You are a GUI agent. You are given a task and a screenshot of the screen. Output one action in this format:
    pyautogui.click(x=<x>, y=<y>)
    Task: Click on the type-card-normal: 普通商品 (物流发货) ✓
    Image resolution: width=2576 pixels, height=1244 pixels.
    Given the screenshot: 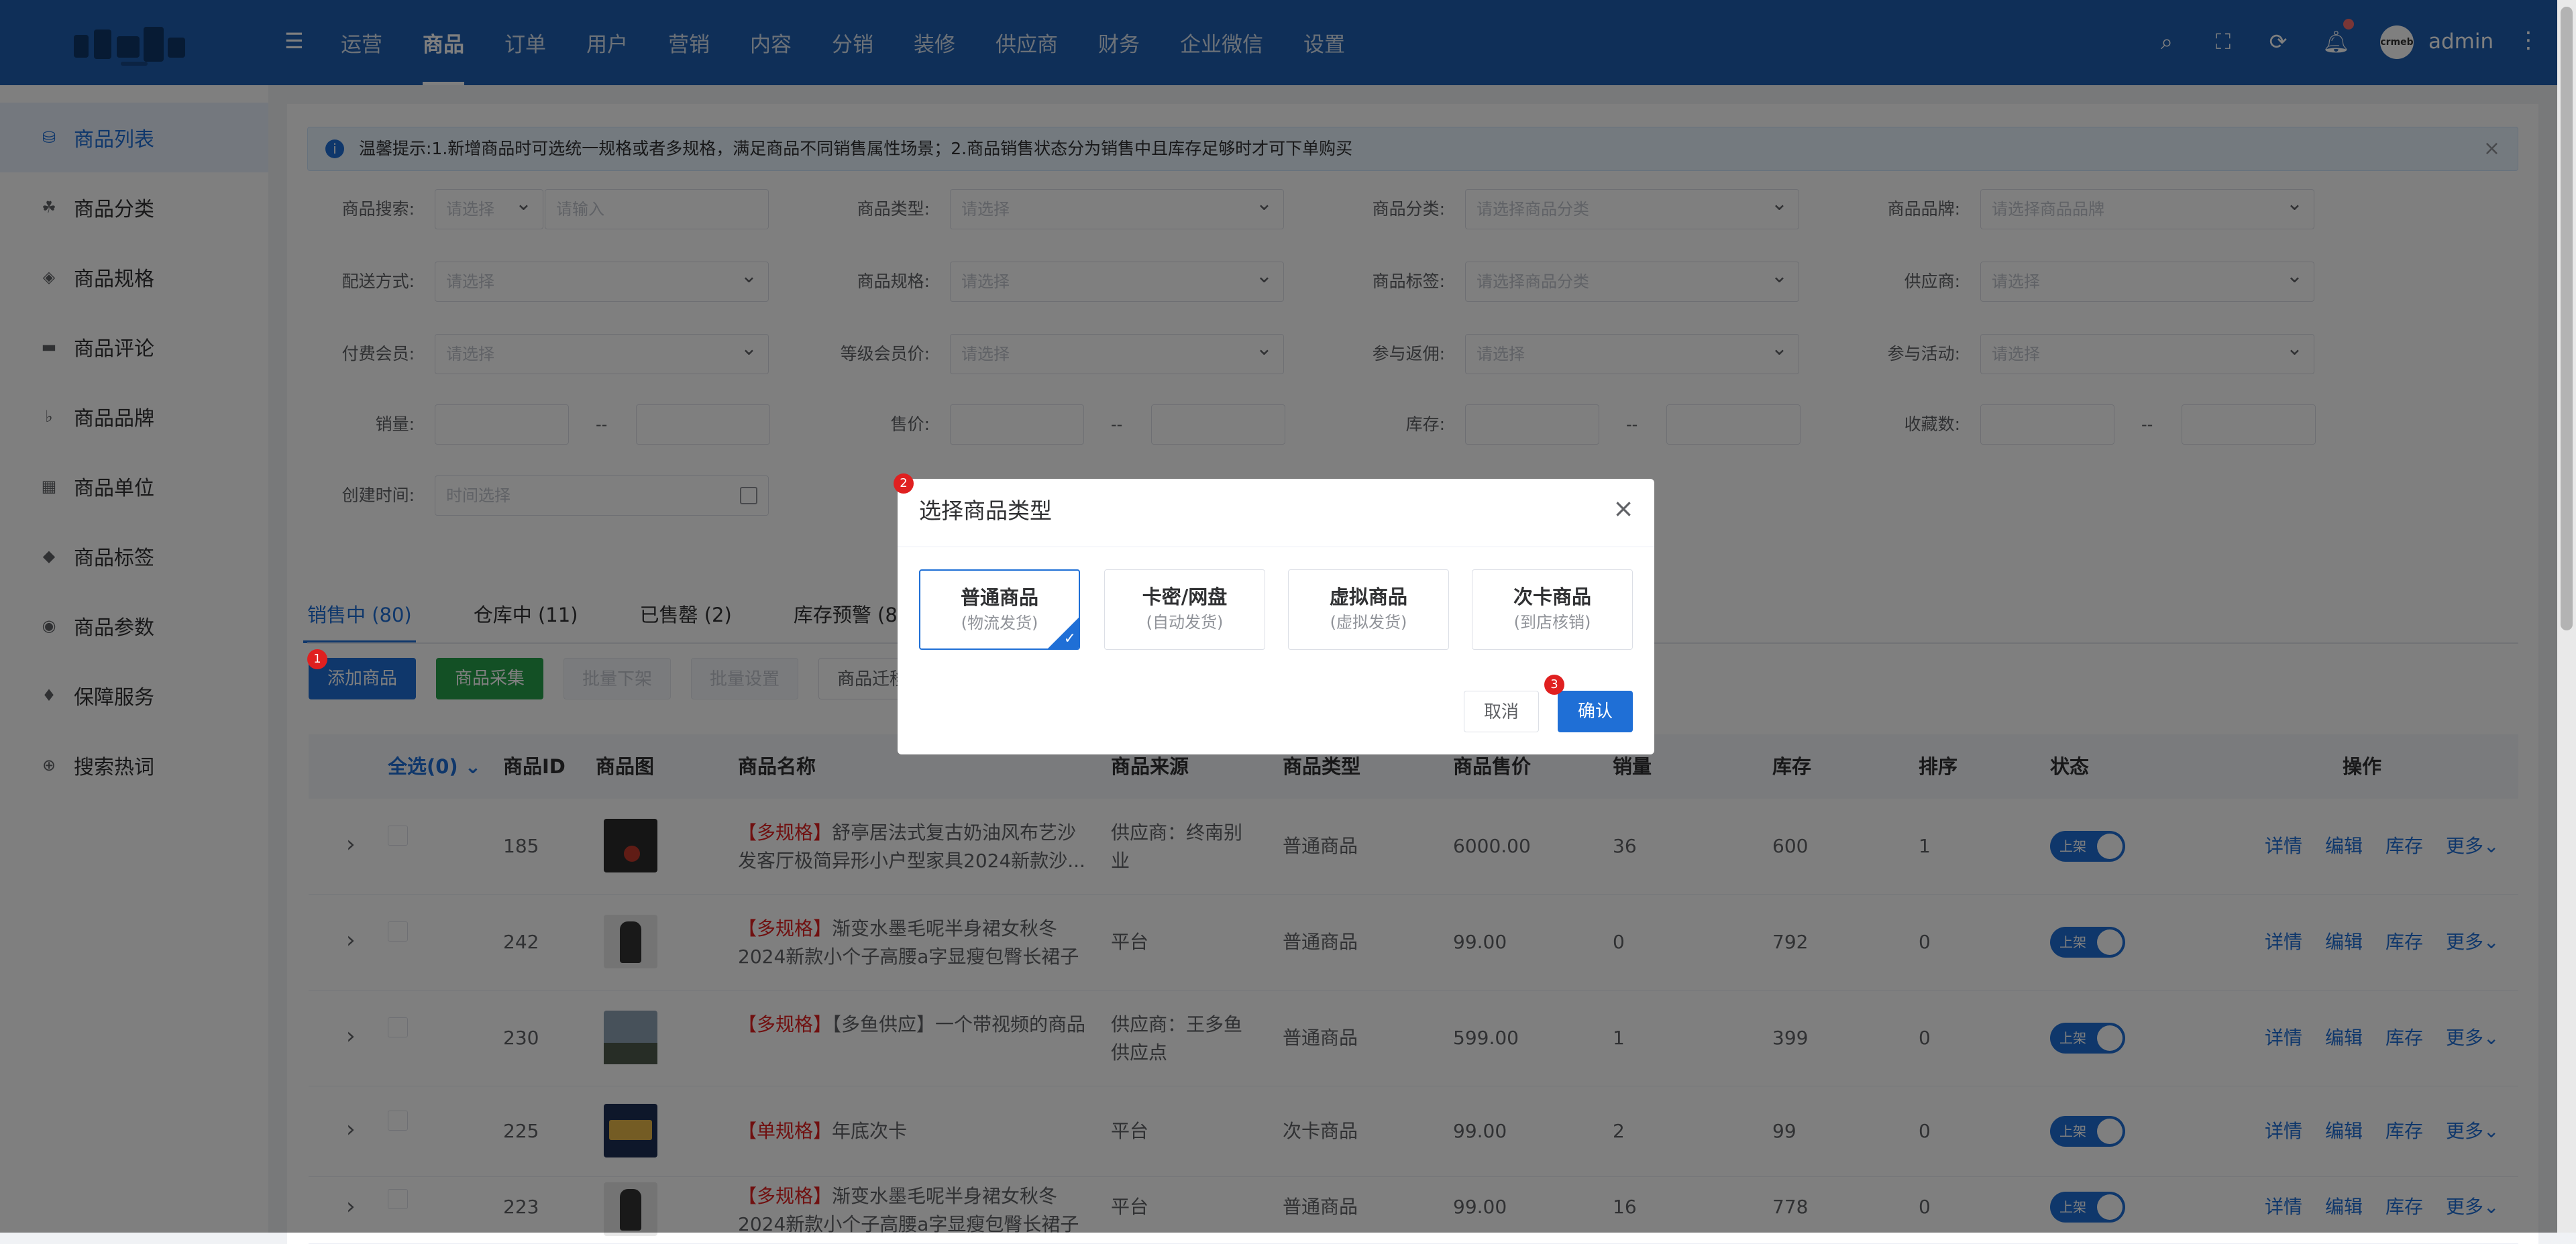 What is the action you would take?
    pyautogui.click(x=999, y=609)
    